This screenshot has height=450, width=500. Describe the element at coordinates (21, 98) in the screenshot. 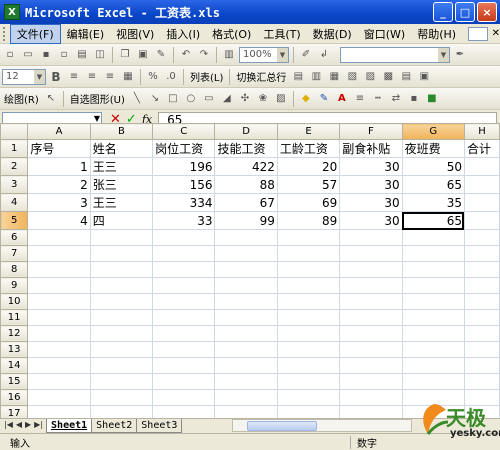

I see `draw-menu: 绘图(R)` at that location.